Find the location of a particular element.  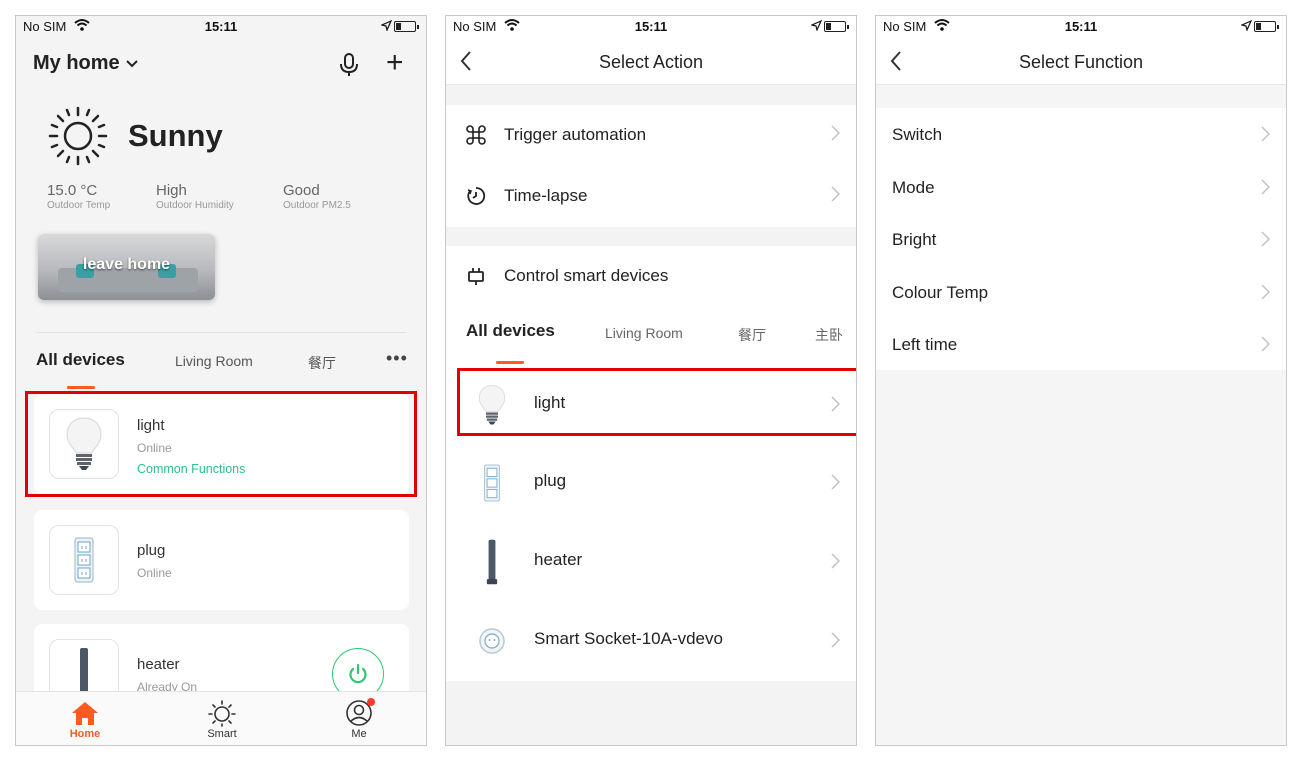

nav-bar: Select Action is located at coordinates (651, 61).